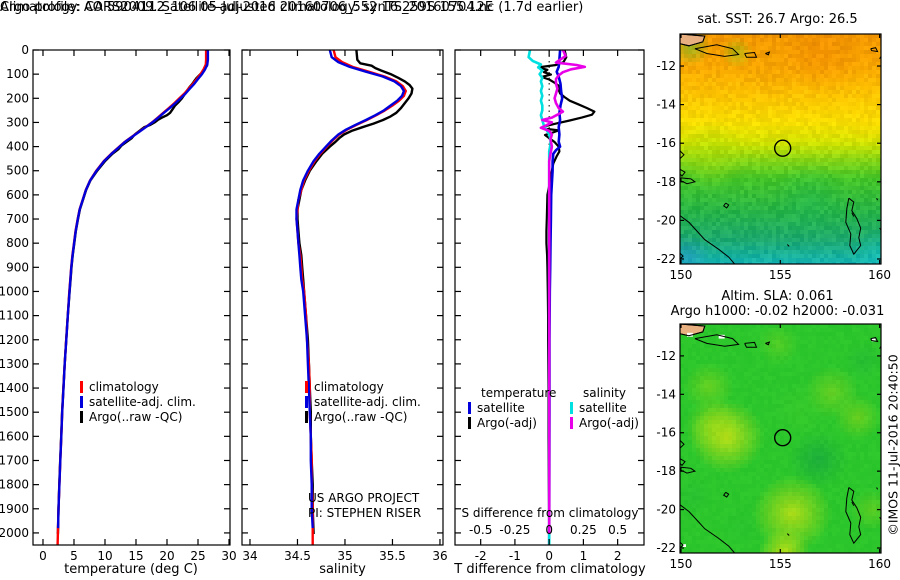  I want to click on legend-item-s-satellite: satellite, so click(604, 408).